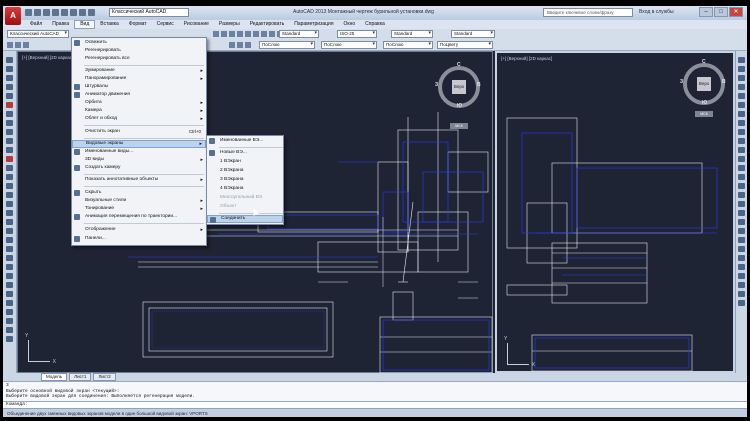 This screenshot has height=421, width=750. What do you see at coordinates (656, 12) in the screenshot?
I see `signin-button: Вход в службы` at bounding box center [656, 12].